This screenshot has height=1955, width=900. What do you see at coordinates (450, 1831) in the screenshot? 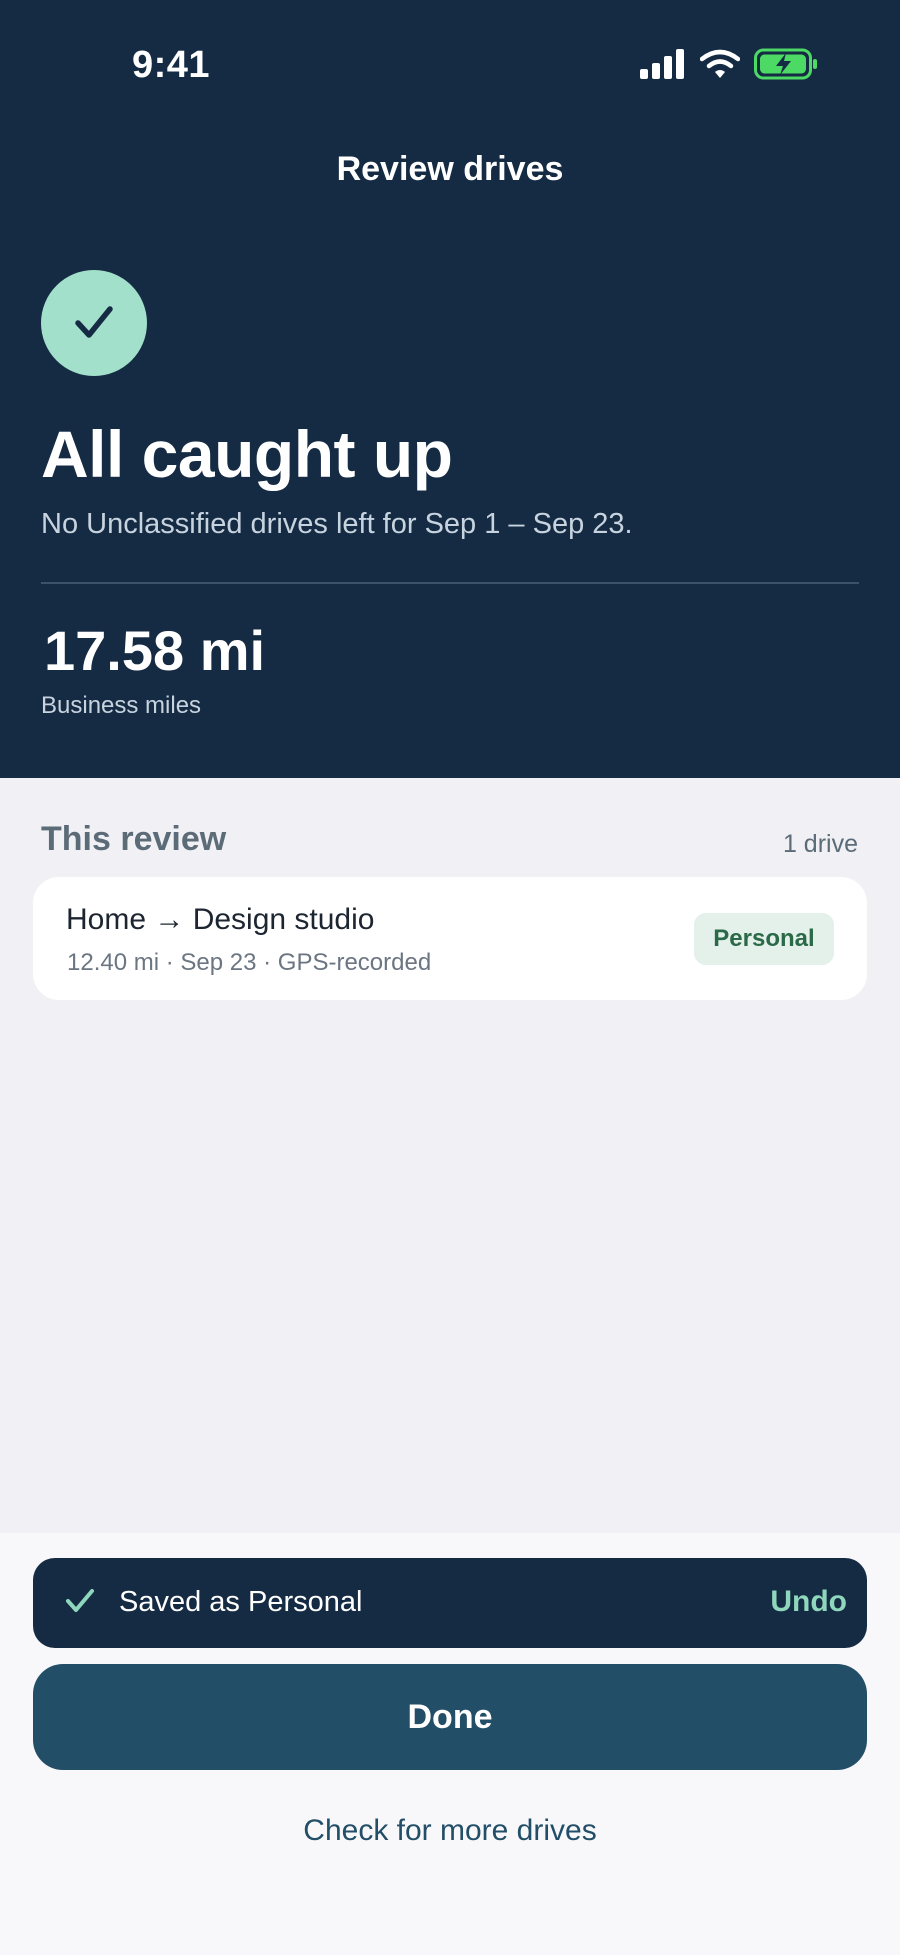
I see `check-more-drives-link: Check for more drives` at bounding box center [450, 1831].